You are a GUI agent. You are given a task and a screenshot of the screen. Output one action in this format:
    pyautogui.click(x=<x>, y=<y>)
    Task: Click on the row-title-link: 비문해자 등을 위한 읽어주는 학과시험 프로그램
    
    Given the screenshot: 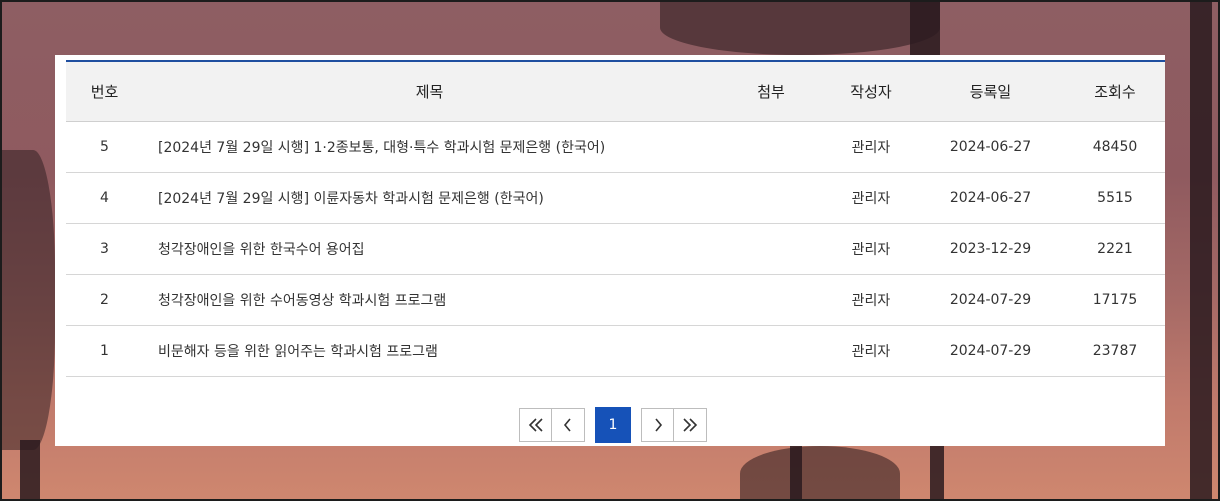 What is the action you would take?
    pyautogui.click(x=298, y=352)
    